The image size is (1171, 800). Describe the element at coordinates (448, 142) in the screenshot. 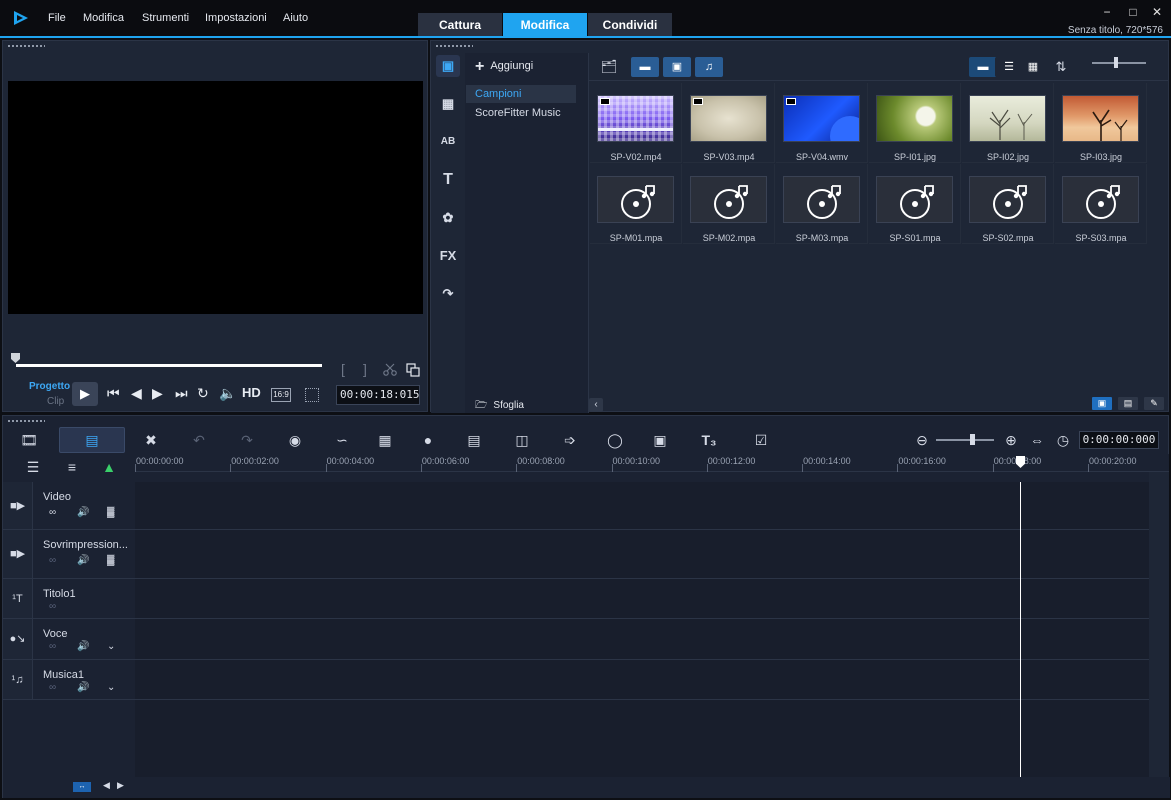

I see `transition-icon: AB` at that location.